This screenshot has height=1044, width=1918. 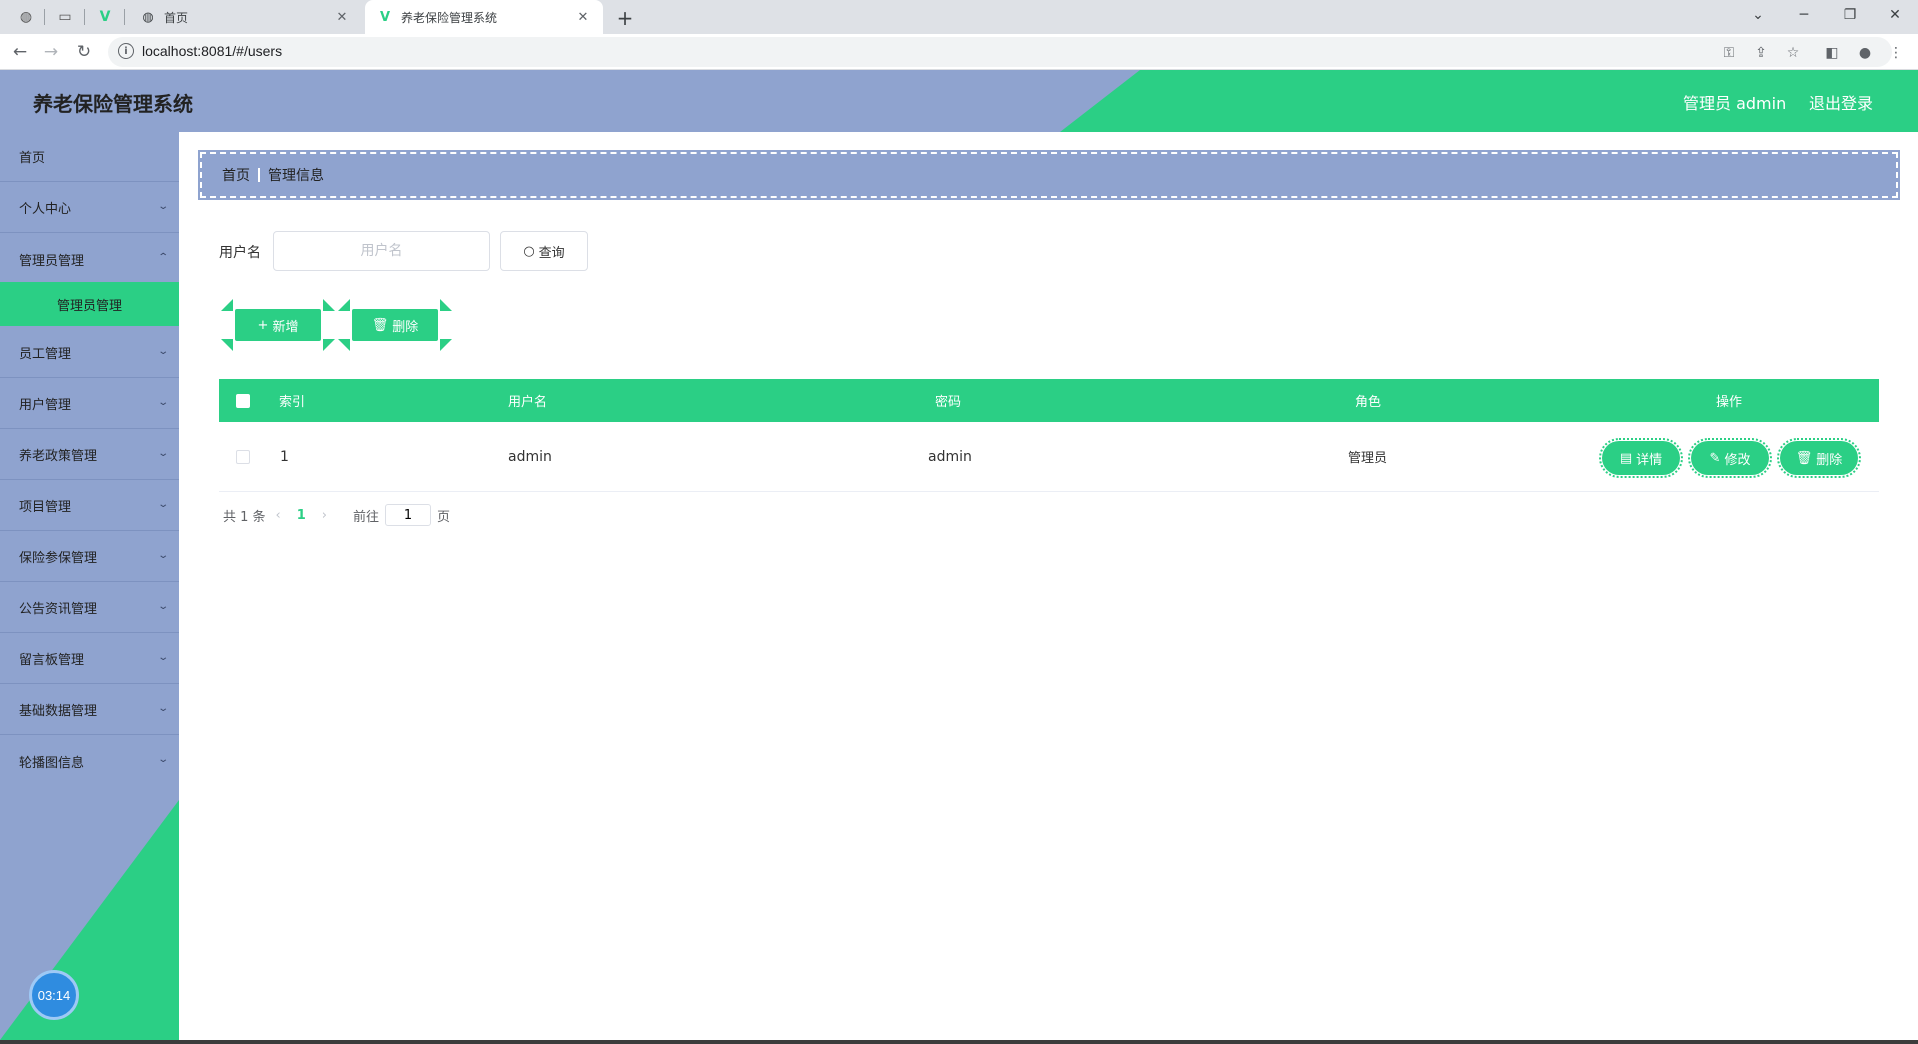 What do you see at coordinates (544, 251) in the screenshot?
I see `query-button: ○ 查询` at bounding box center [544, 251].